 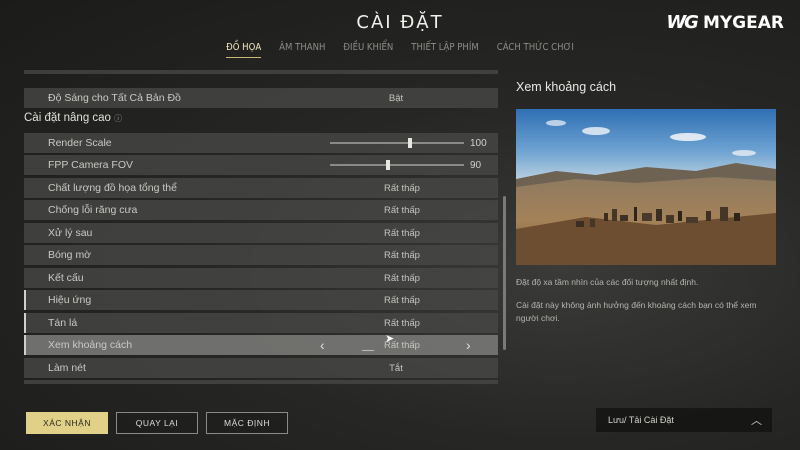 What do you see at coordinates (261, 300) in the screenshot?
I see `setting-row-effects: Hiệu ứng Rất thấp` at bounding box center [261, 300].